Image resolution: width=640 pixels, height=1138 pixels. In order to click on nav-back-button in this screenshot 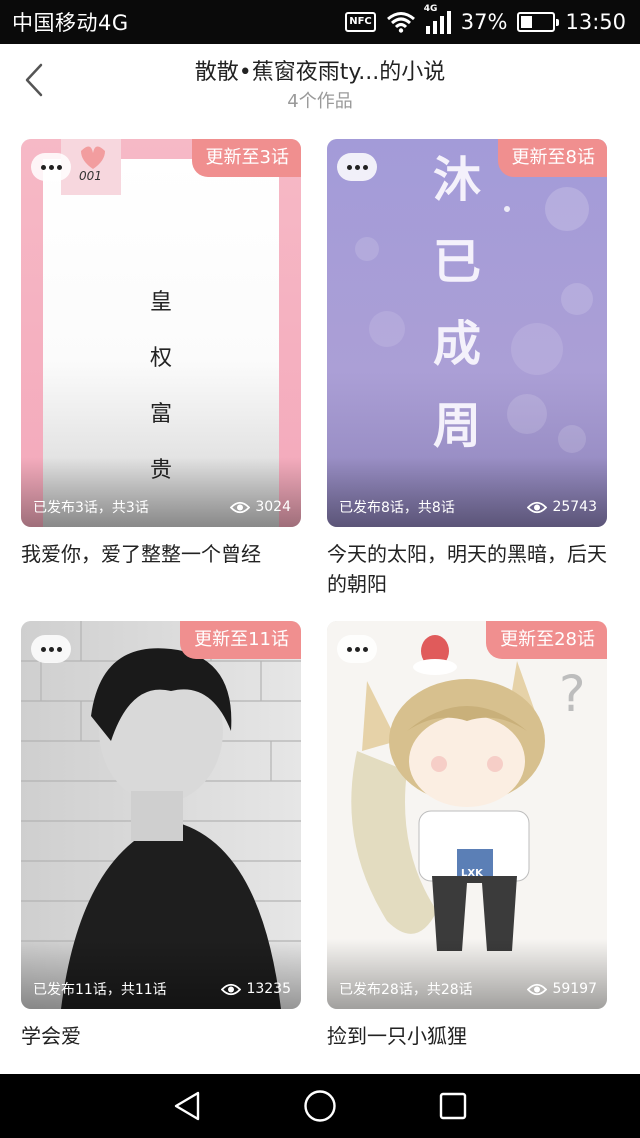, I will do `click(187, 1106)`.